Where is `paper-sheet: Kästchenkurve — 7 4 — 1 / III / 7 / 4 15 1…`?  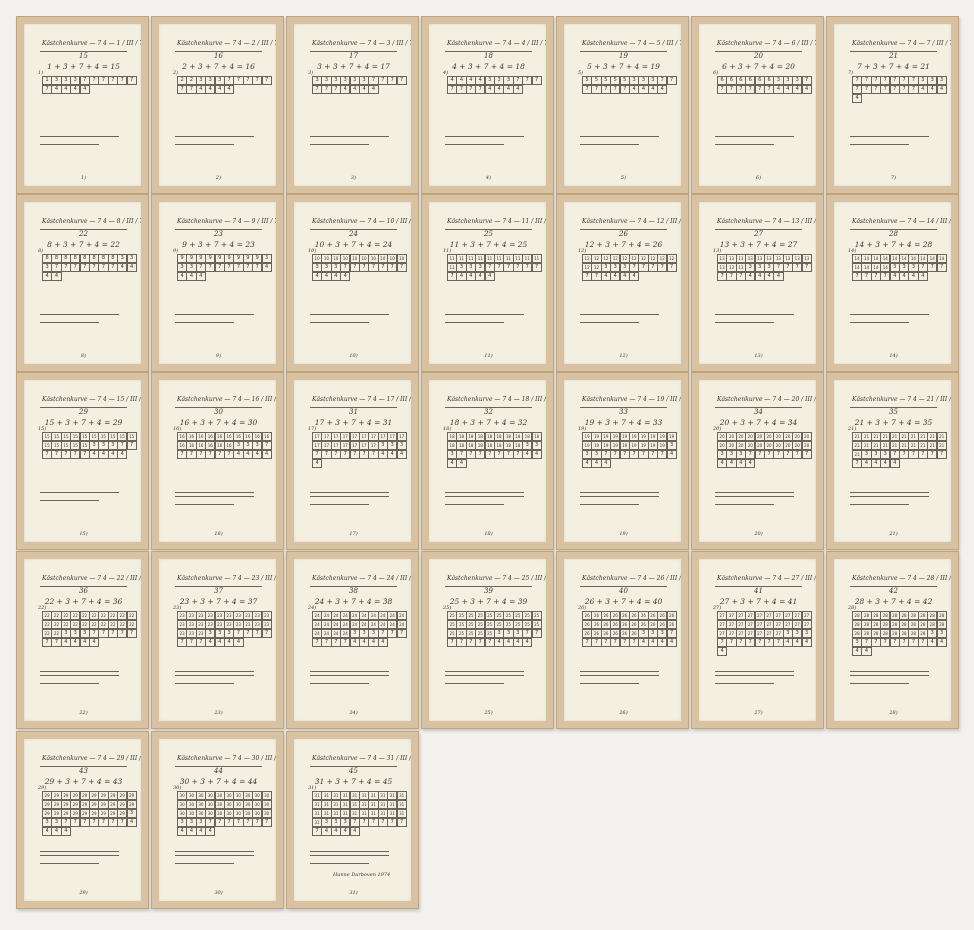 paper-sheet: Kästchenkurve — 7 4 — 1 / III / 7 / 4 15 1… is located at coordinates (82, 105).